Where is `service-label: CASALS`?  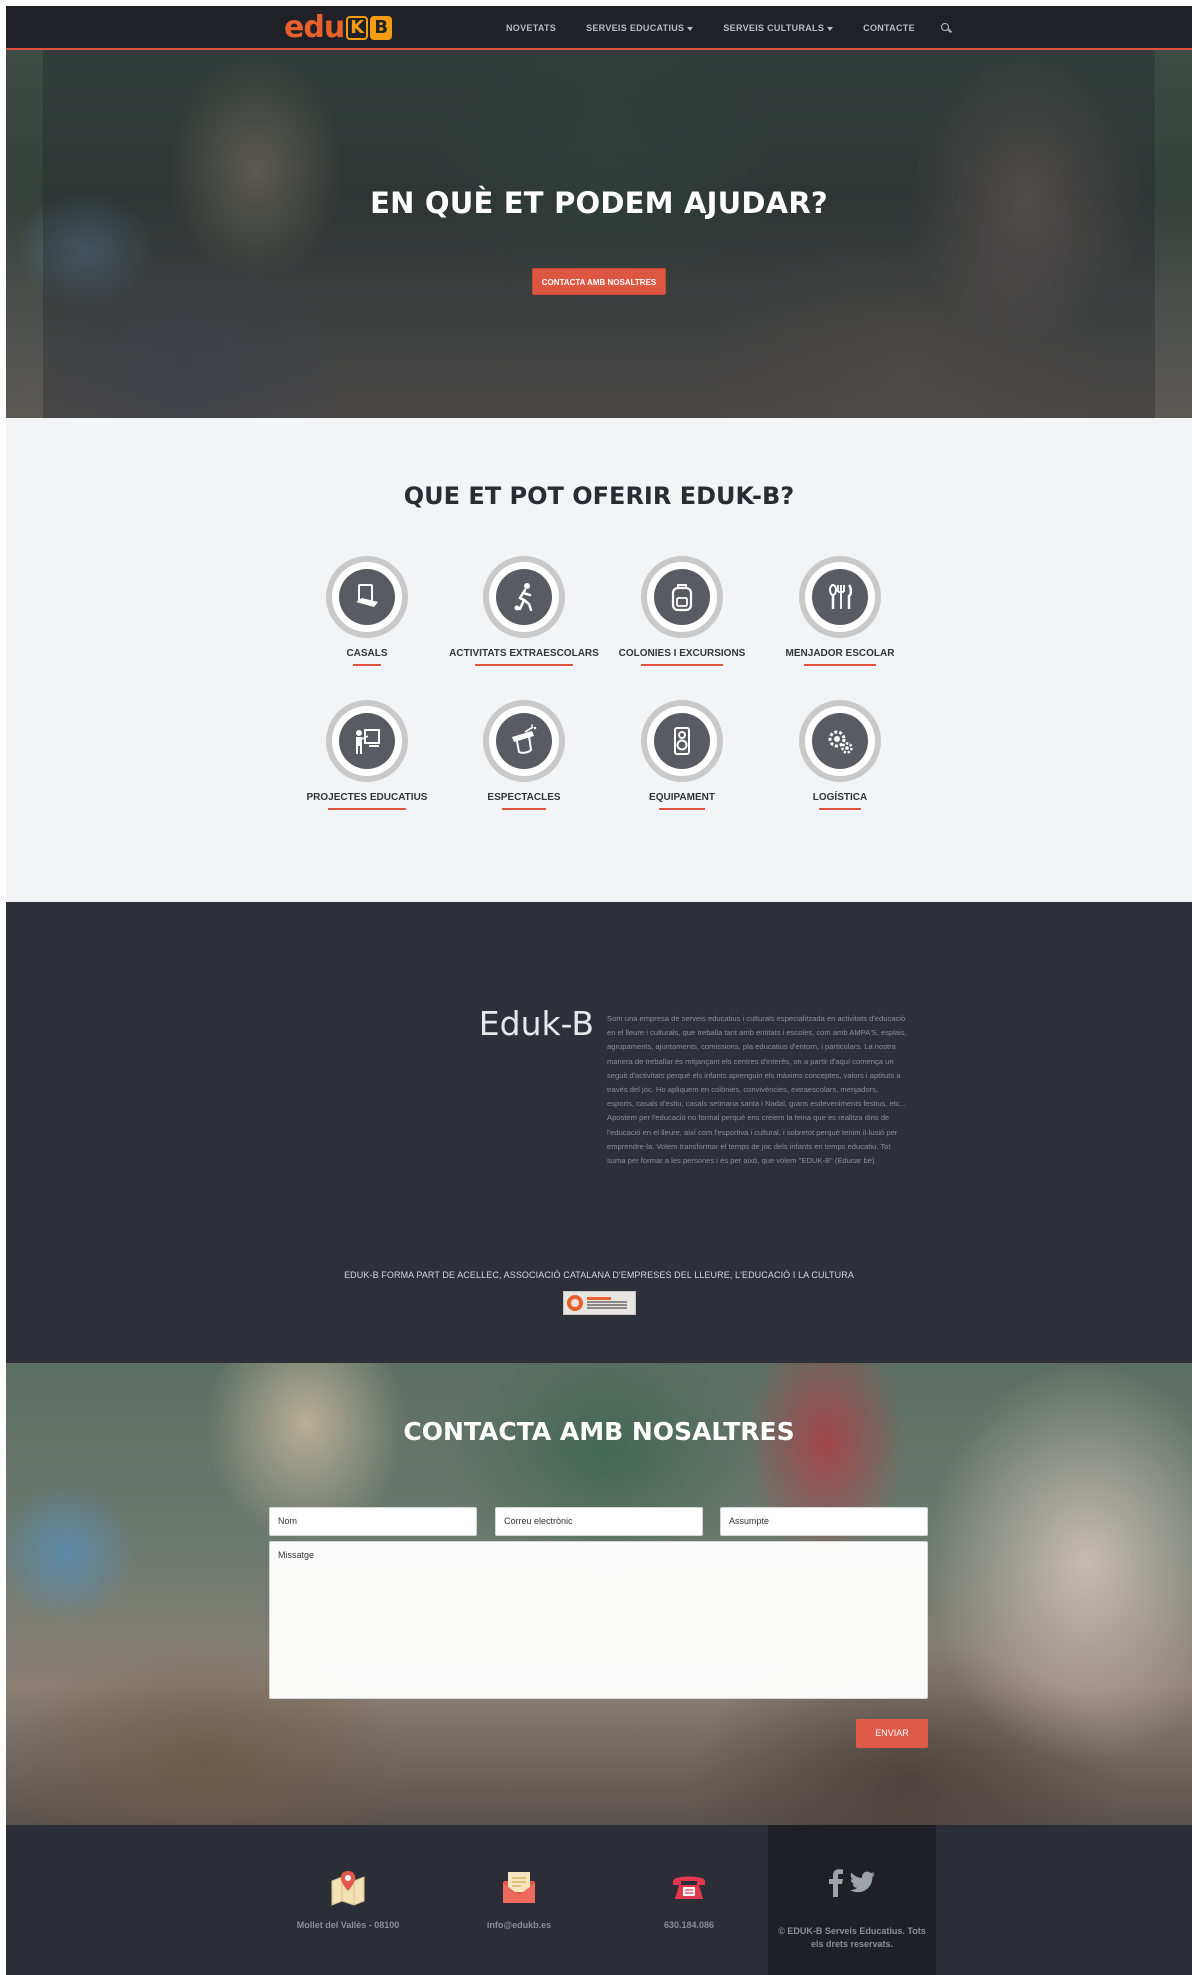
service-label: CASALS is located at coordinates (367, 653).